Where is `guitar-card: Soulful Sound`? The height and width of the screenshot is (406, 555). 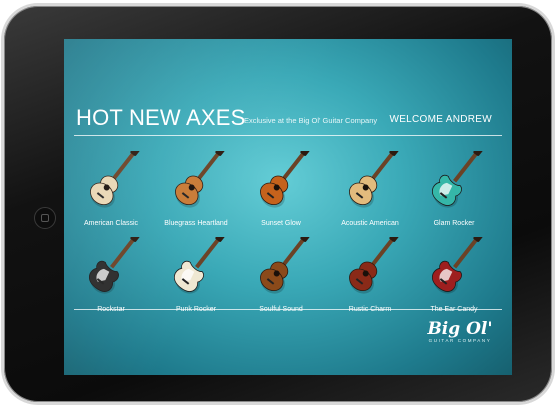 guitar-card: Soulful Sound is located at coordinates (281, 275).